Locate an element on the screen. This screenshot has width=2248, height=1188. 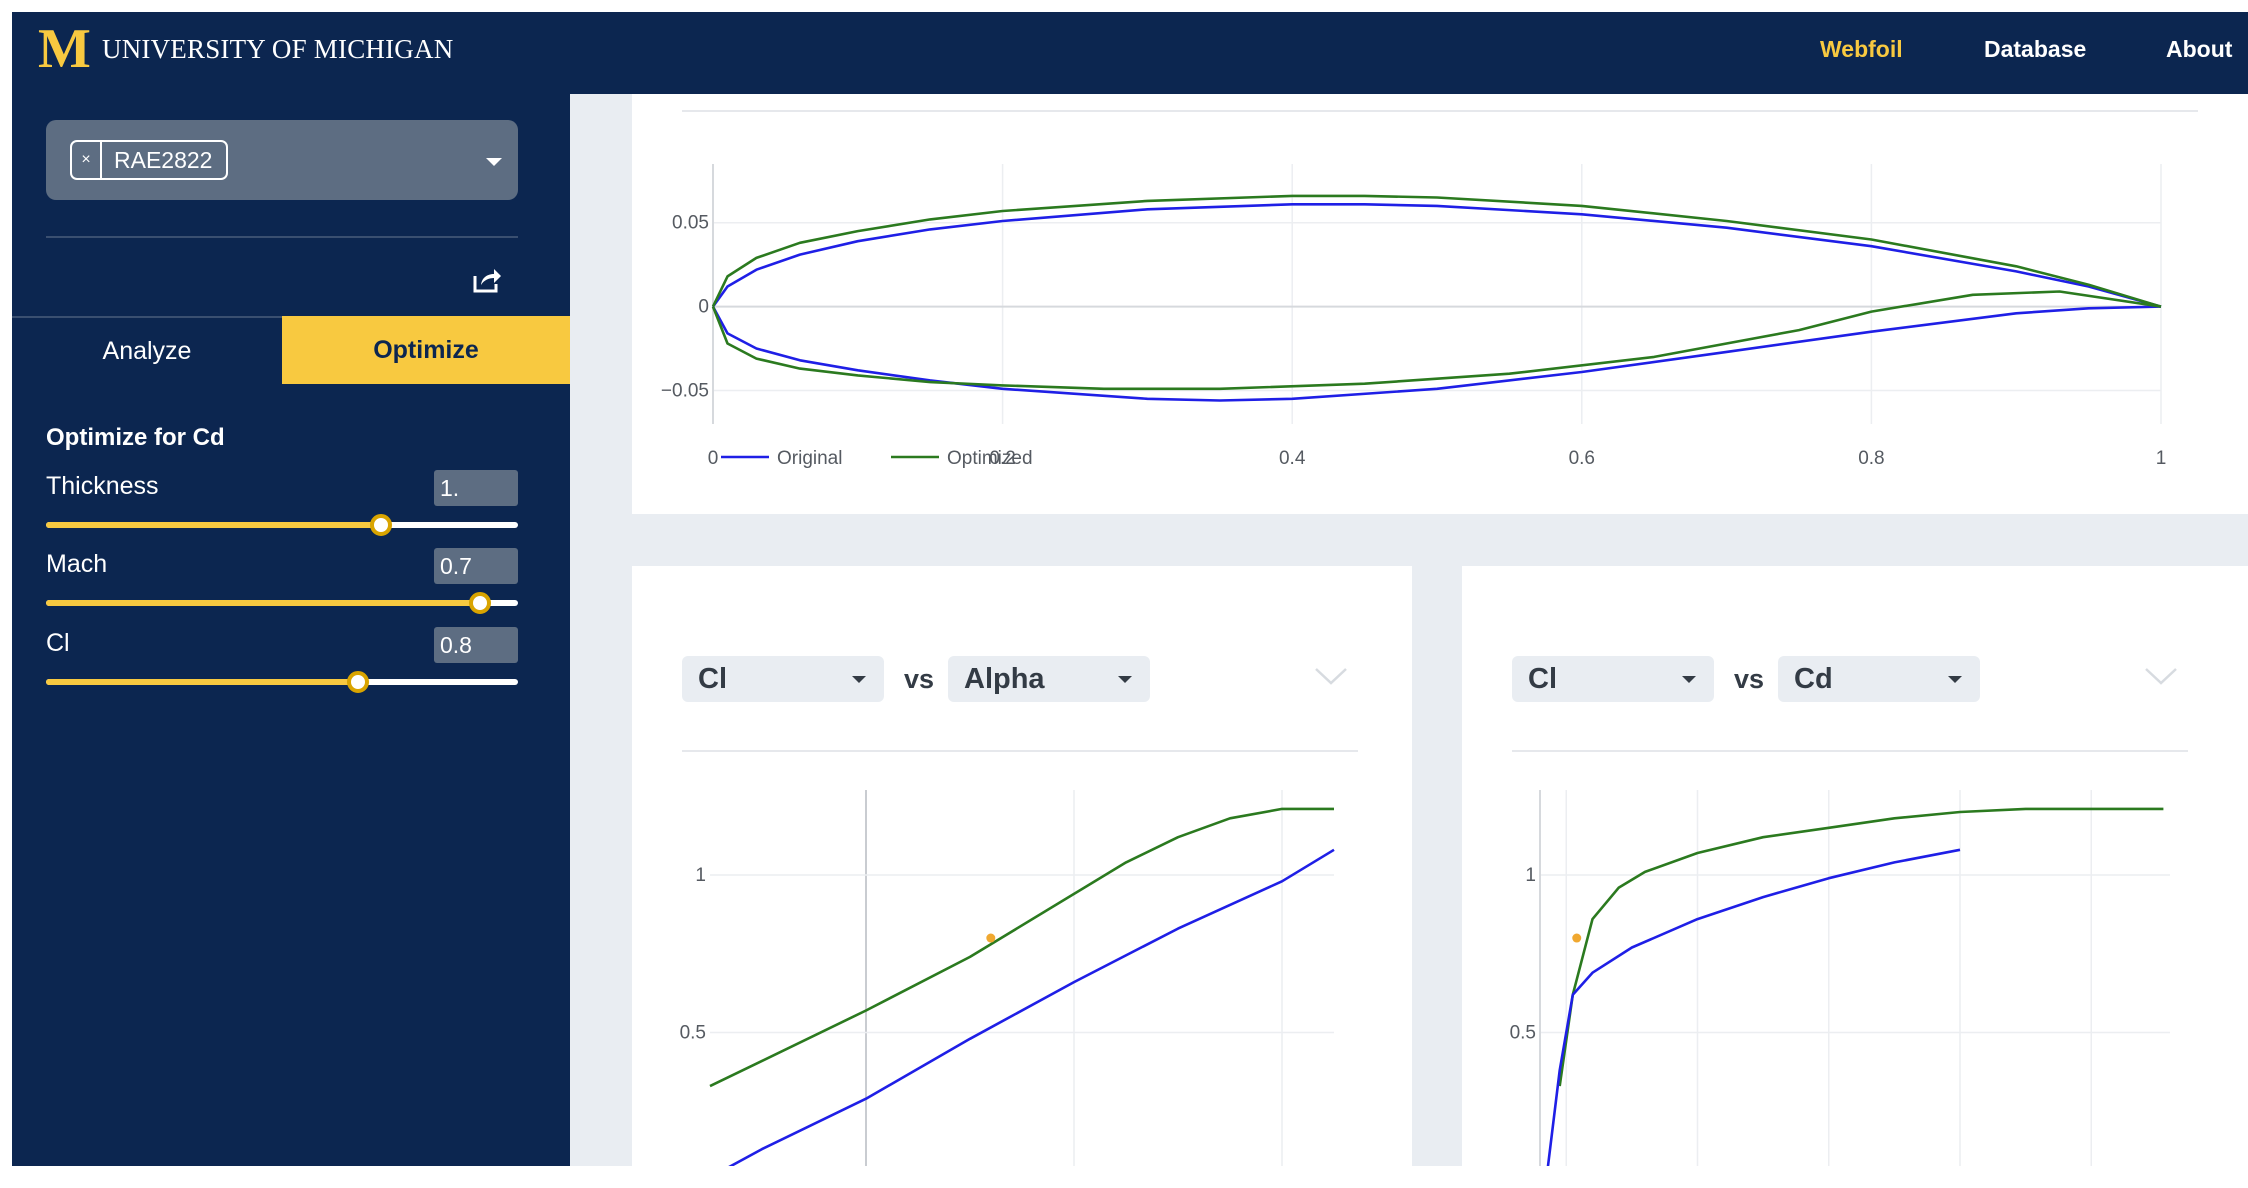
series-line-optimized-upper is located at coordinates (1436, 251).